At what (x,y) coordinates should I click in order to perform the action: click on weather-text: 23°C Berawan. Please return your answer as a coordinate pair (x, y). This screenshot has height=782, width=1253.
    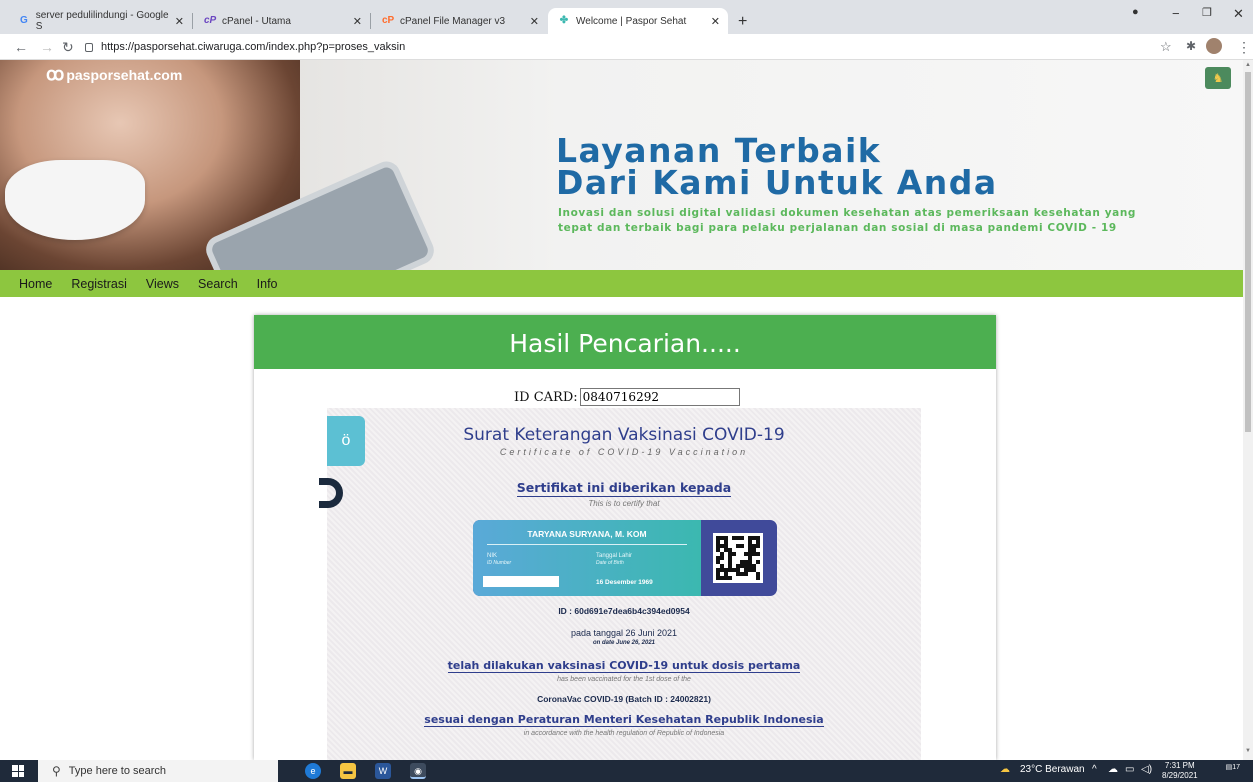
    Looking at the image, I should click on (1052, 769).